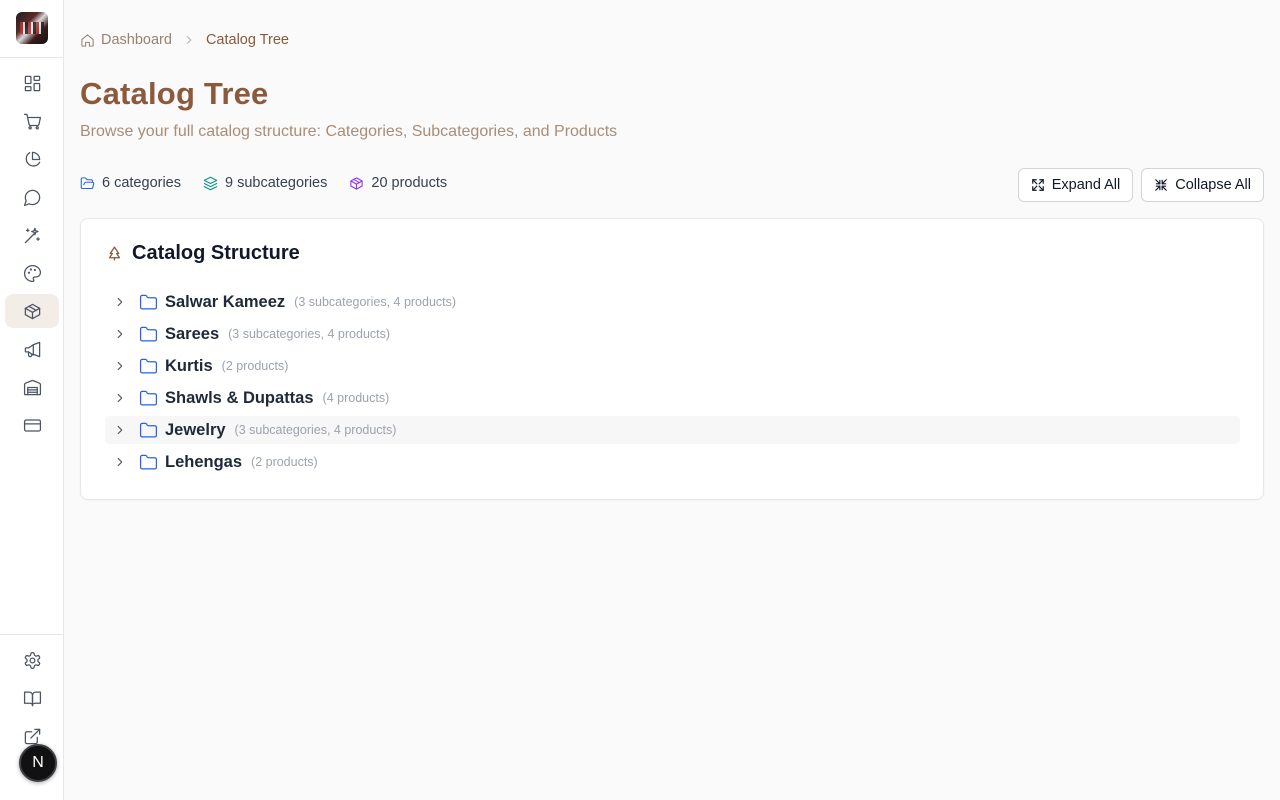 The width and height of the screenshot is (1280, 800). What do you see at coordinates (195, 429) in the screenshot?
I see `category-name: Jewelry` at bounding box center [195, 429].